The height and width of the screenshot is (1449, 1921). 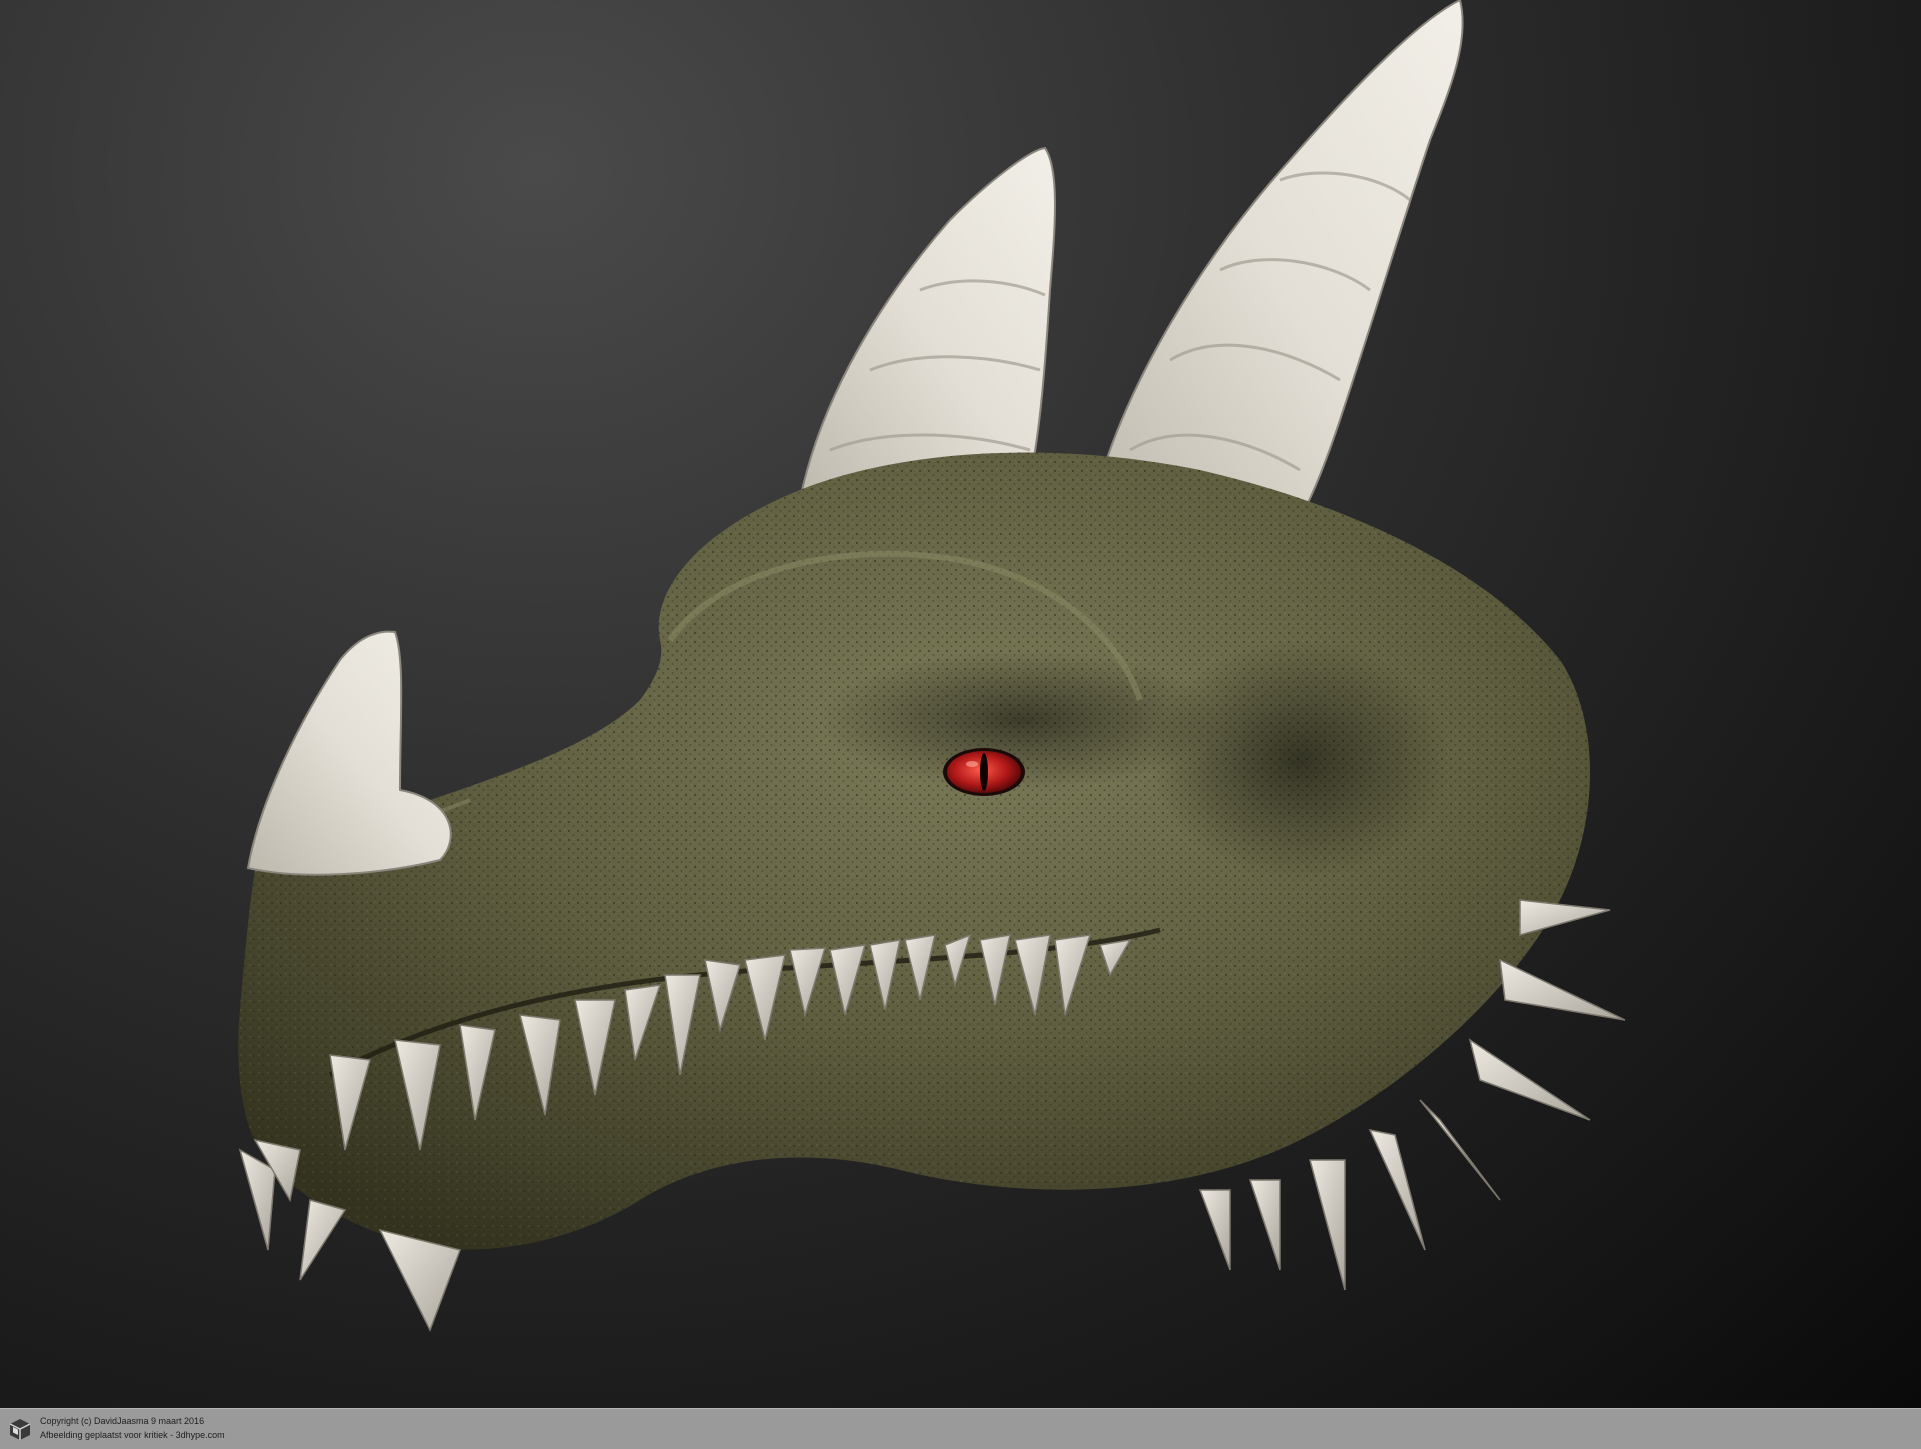 I want to click on 3dhype-cube-icon, so click(x=20, y=1429).